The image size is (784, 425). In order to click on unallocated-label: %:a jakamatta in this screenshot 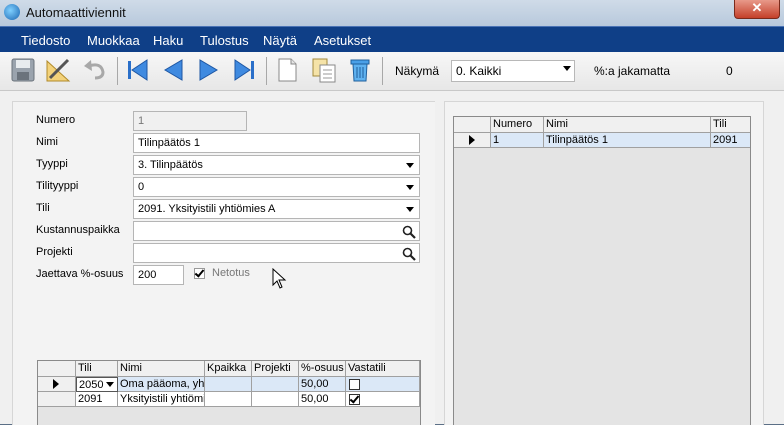, I will do `click(632, 71)`.